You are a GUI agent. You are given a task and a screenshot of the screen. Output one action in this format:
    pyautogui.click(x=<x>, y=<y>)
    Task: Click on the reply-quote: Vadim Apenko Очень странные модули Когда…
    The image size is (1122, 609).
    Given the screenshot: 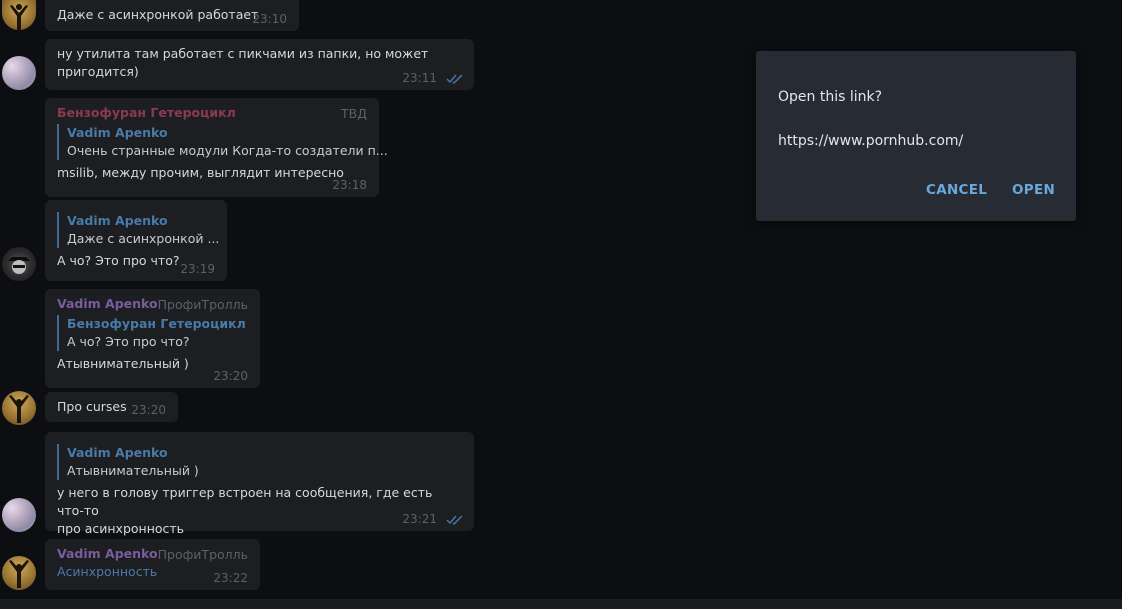 What is the action you would take?
    pyautogui.click(x=222, y=142)
    